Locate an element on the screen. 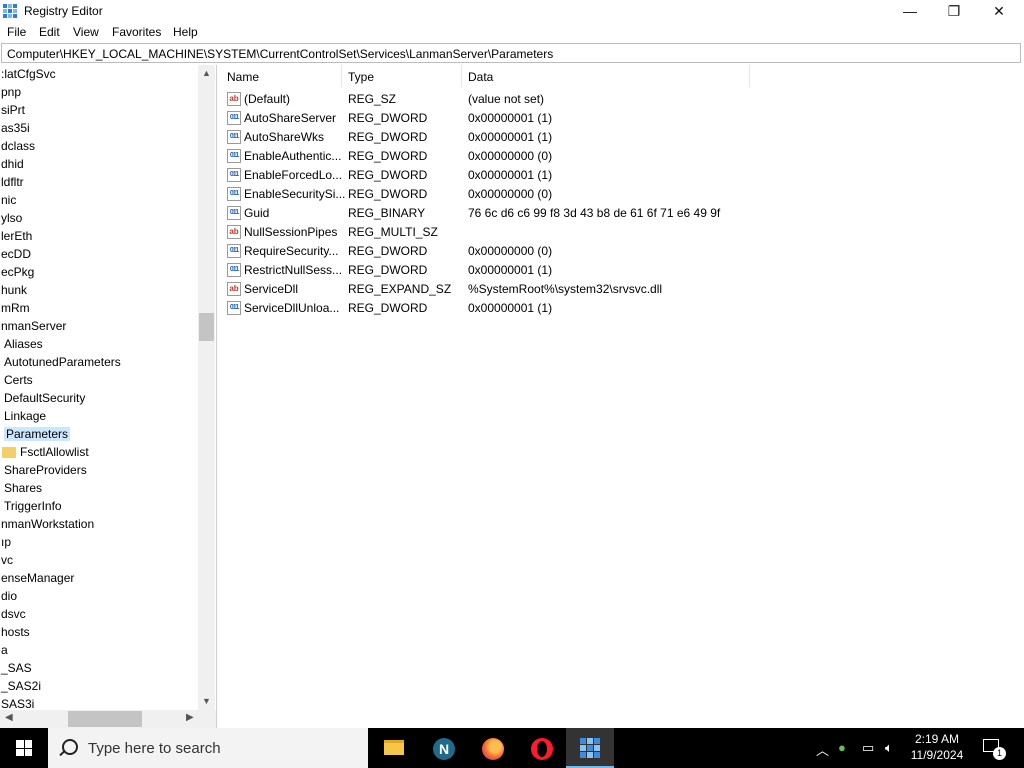 Image resolution: width=1024 pixels, height=768 pixels. tree-item: mRm is located at coordinates (15, 308).